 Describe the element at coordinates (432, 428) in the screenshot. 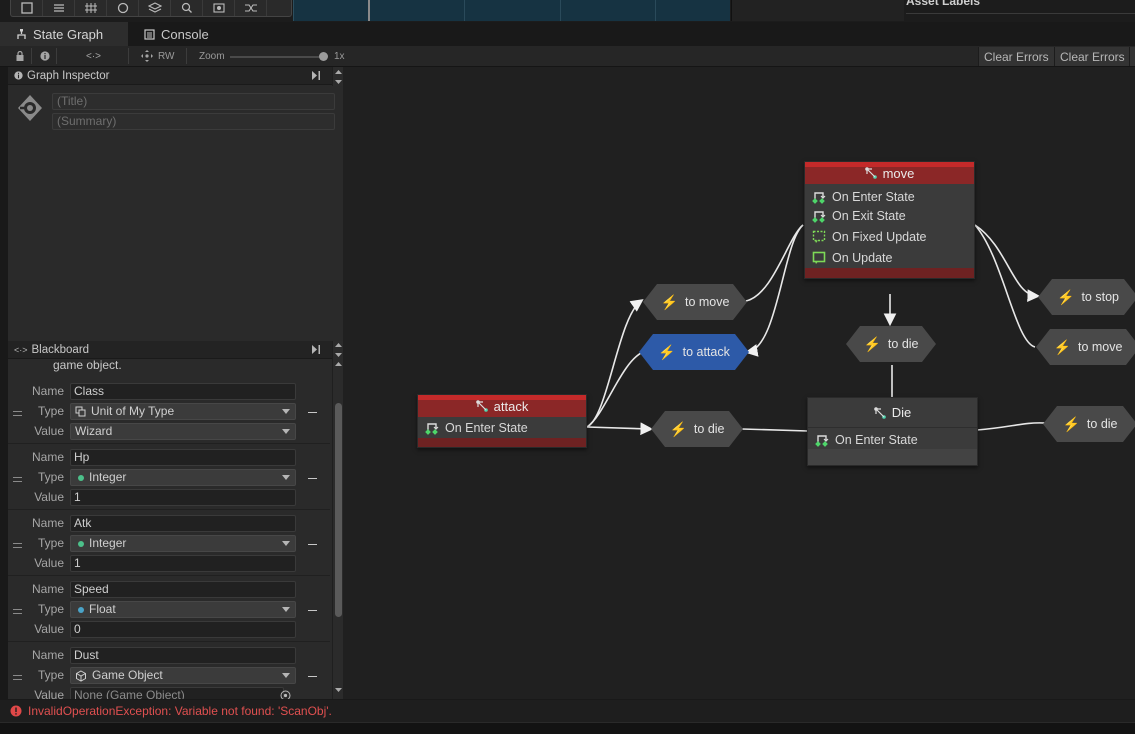

I see `enter-state-event-icon` at that location.